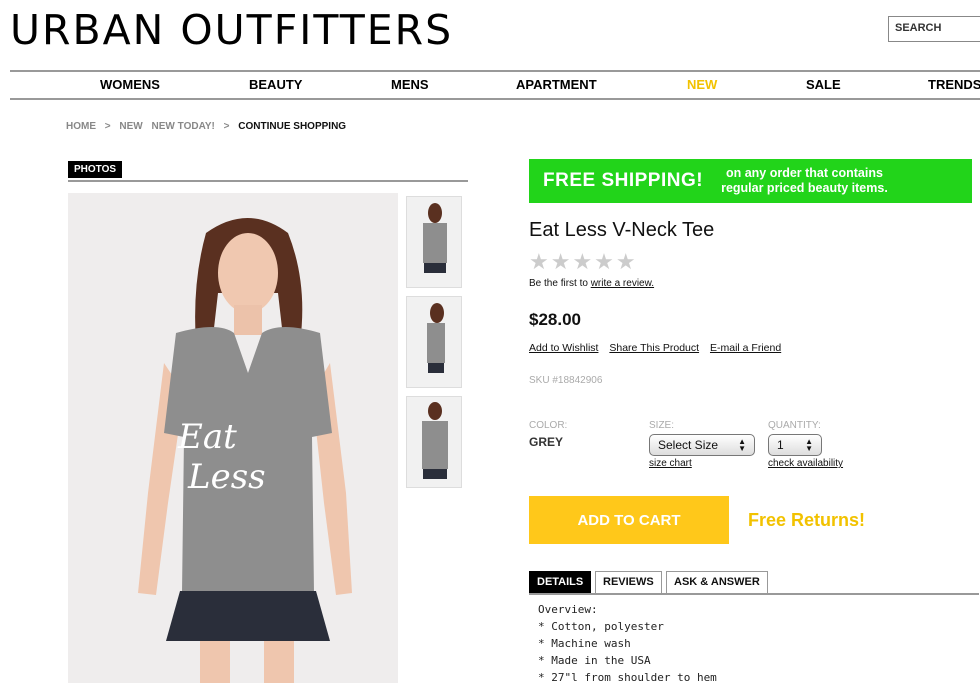  Describe the element at coordinates (702, 445) in the screenshot. I see `size-select: Select Size ▲ ▼` at that location.